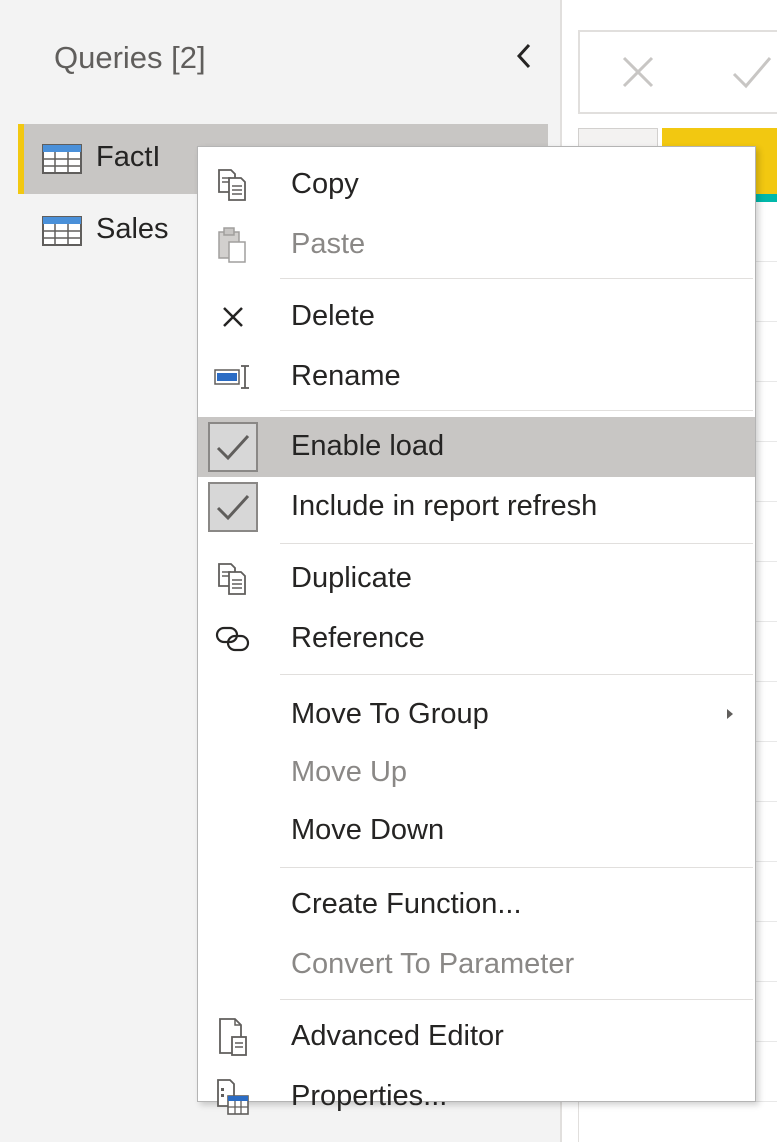 The width and height of the screenshot is (777, 1142). What do you see at coordinates (433, 964) in the screenshot?
I see `menu-label-convert-to-parameter: Convert To Parameter` at bounding box center [433, 964].